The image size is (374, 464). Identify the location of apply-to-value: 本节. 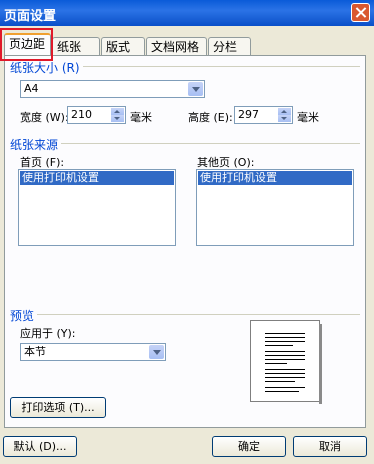
(35, 351).